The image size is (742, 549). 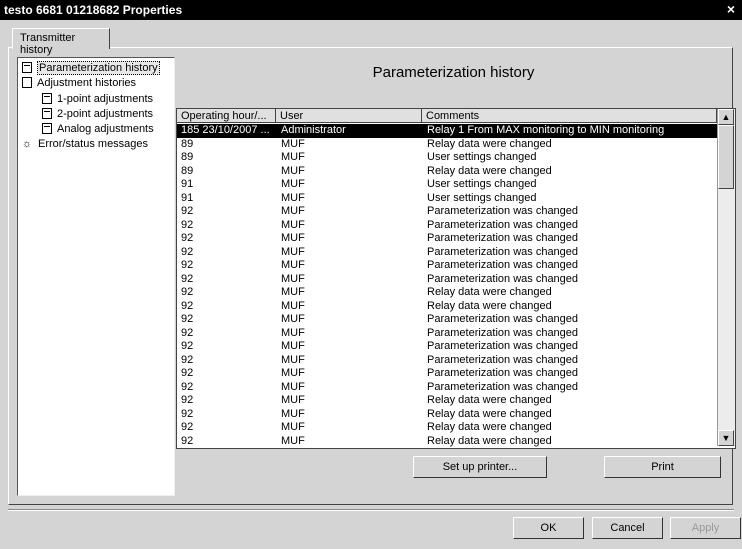 What do you see at coordinates (705, 528) in the screenshot?
I see `apply-button: Apply` at bounding box center [705, 528].